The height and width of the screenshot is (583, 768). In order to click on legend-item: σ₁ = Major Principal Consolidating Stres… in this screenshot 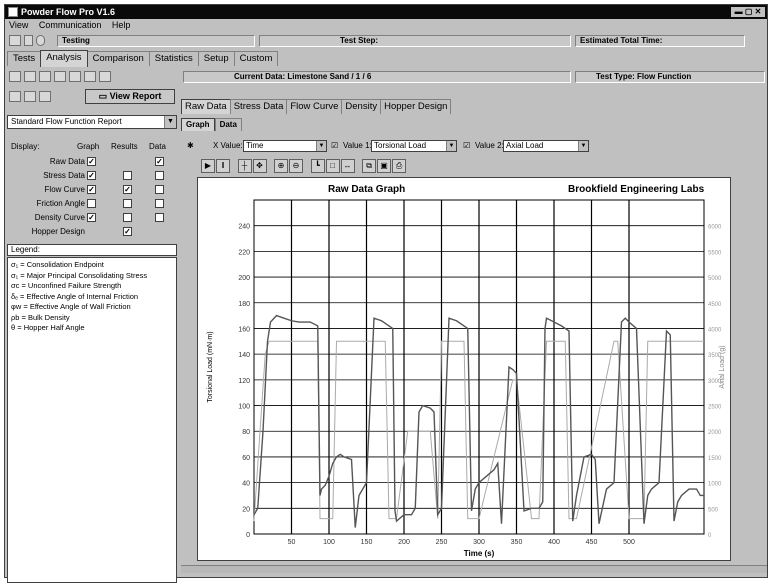, I will do `click(79, 275)`.